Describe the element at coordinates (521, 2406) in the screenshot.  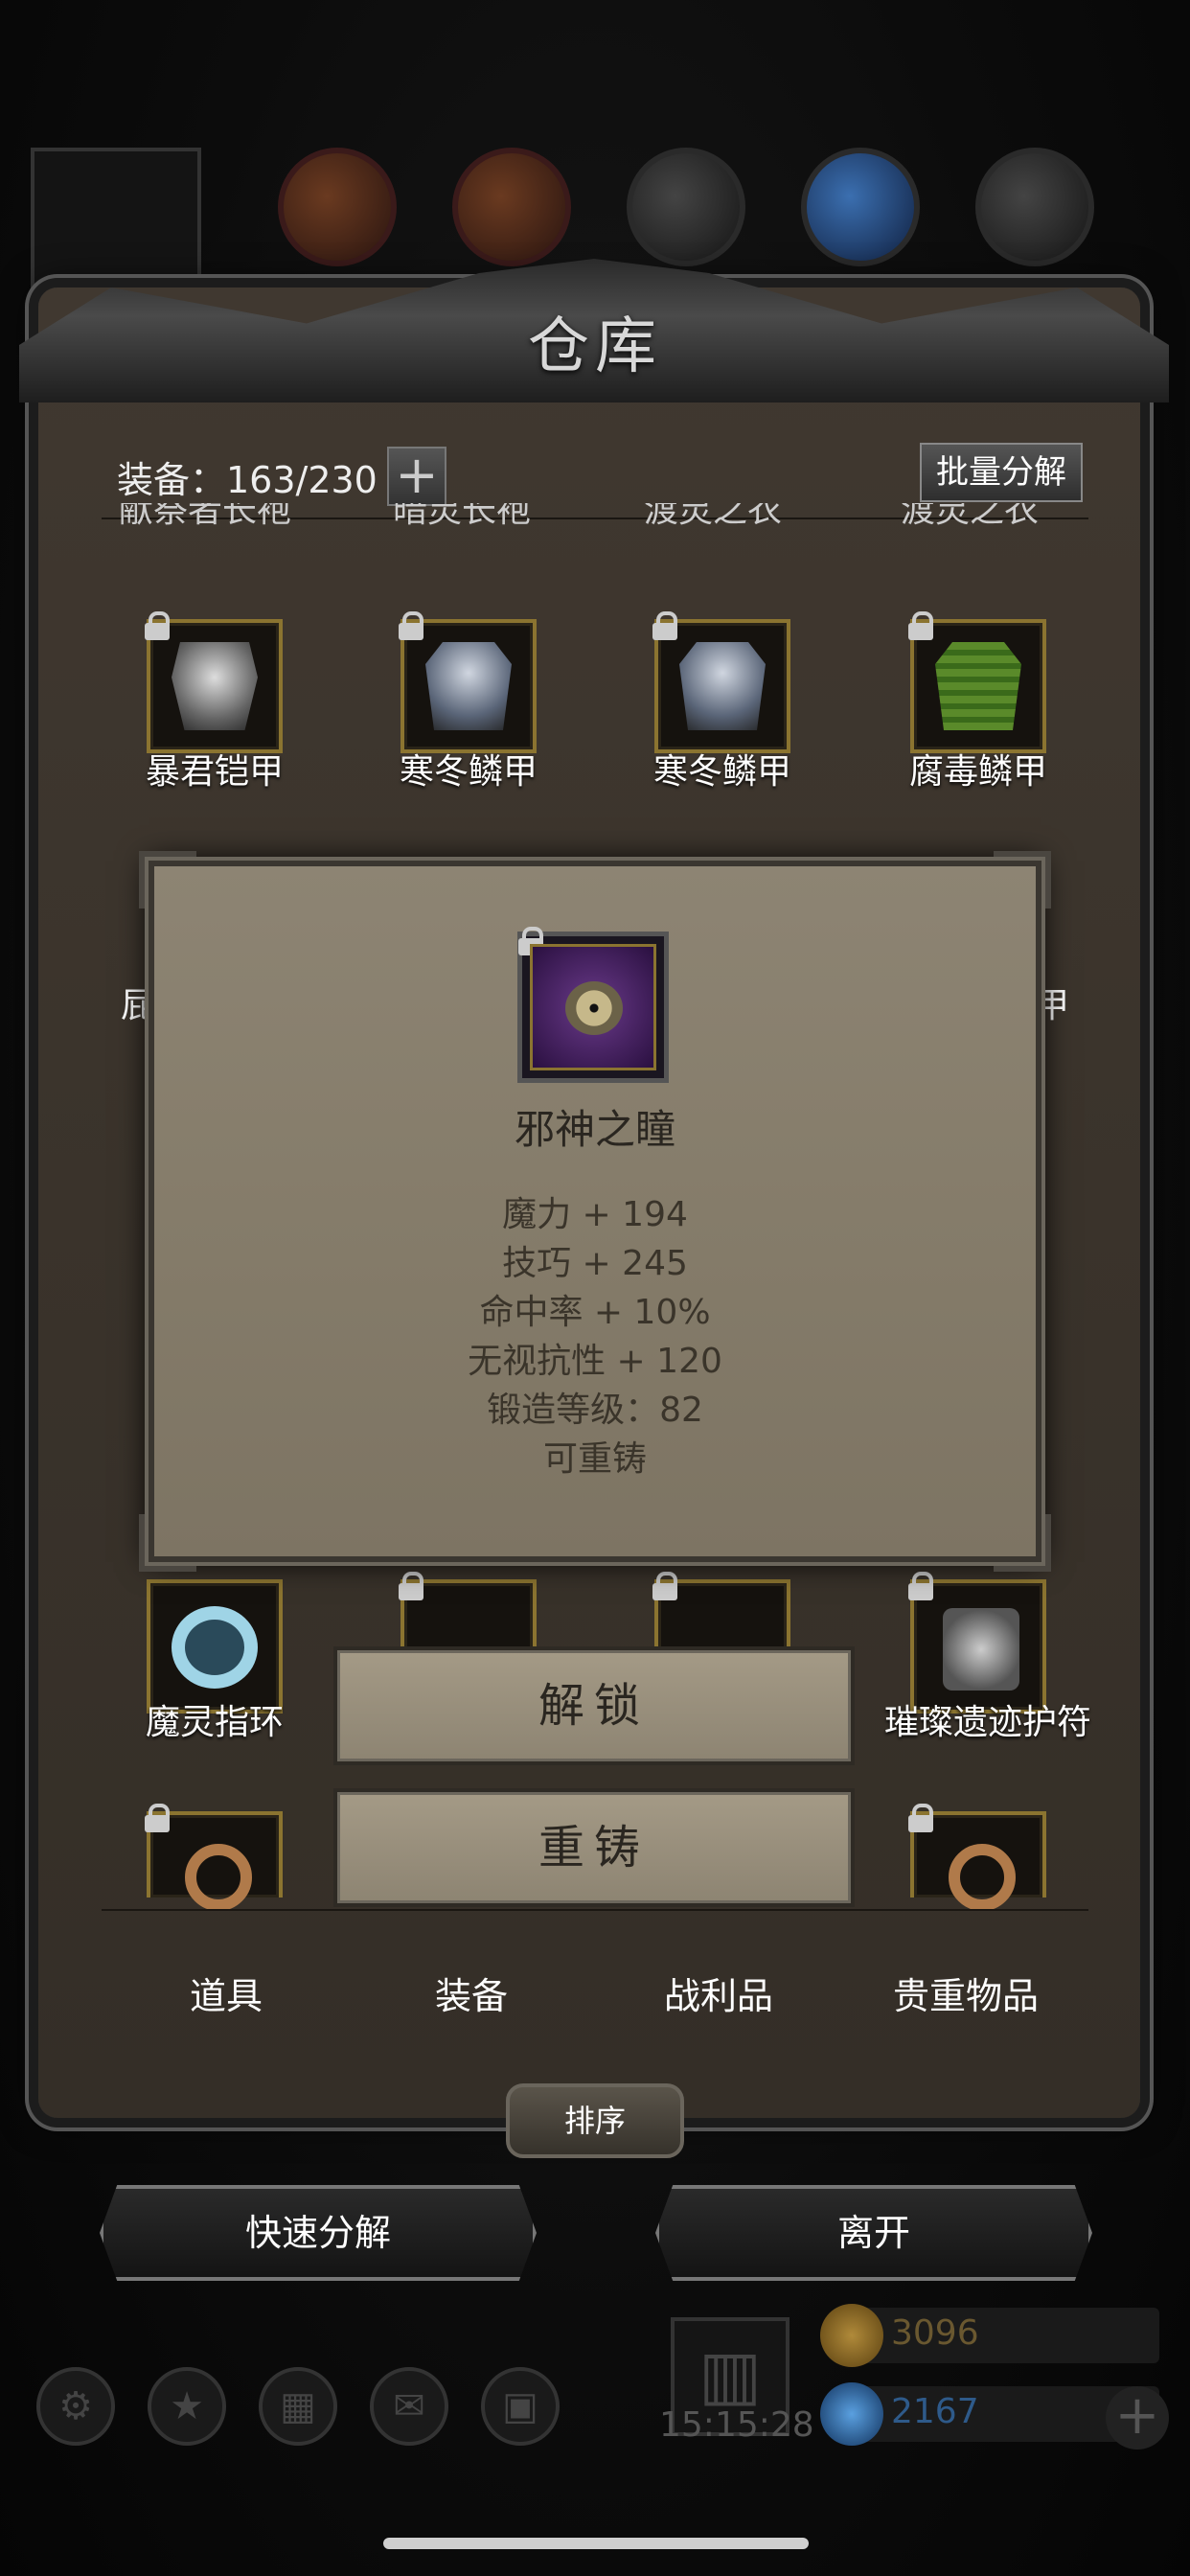
I see `cart-icon: ▣` at that location.